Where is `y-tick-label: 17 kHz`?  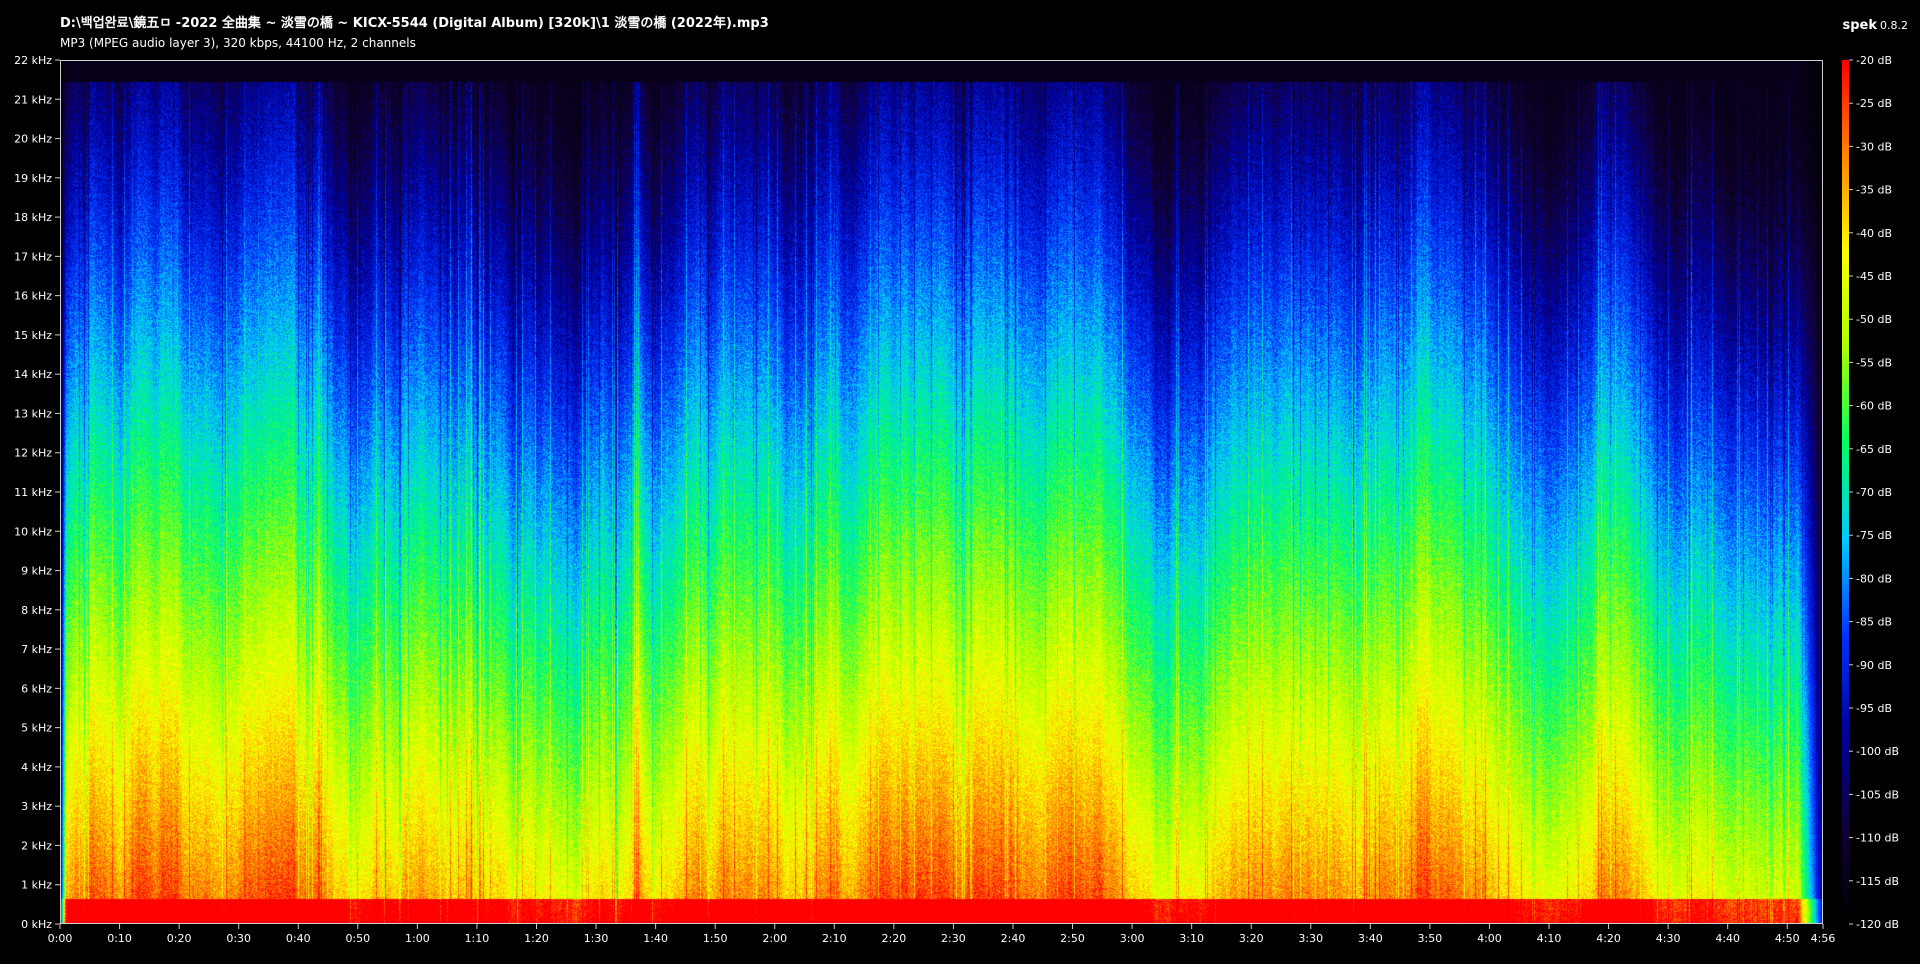 y-tick-label: 17 kHz is located at coordinates (33, 256).